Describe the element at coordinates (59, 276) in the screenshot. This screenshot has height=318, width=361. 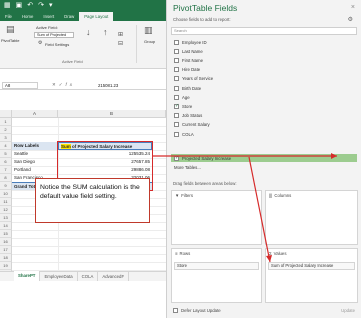
I see `sheet-tab-employeedata: EmployeeData` at that location.